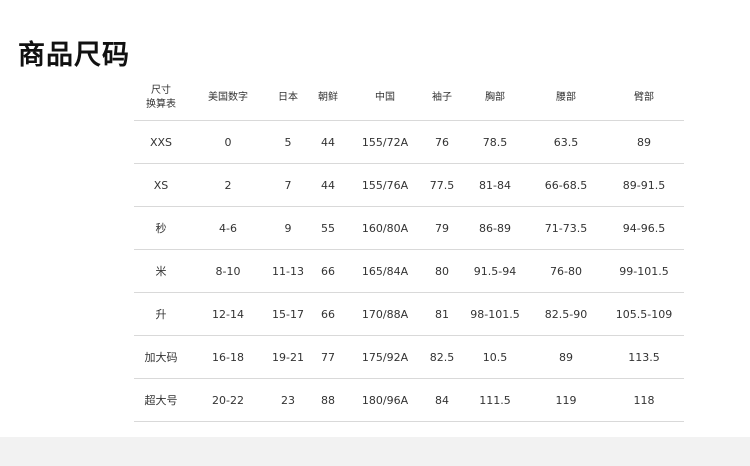  What do you see at coordinates (161, 271) in the screenshot?
I see `cell-size: 米` at bounding box center [161, 271].